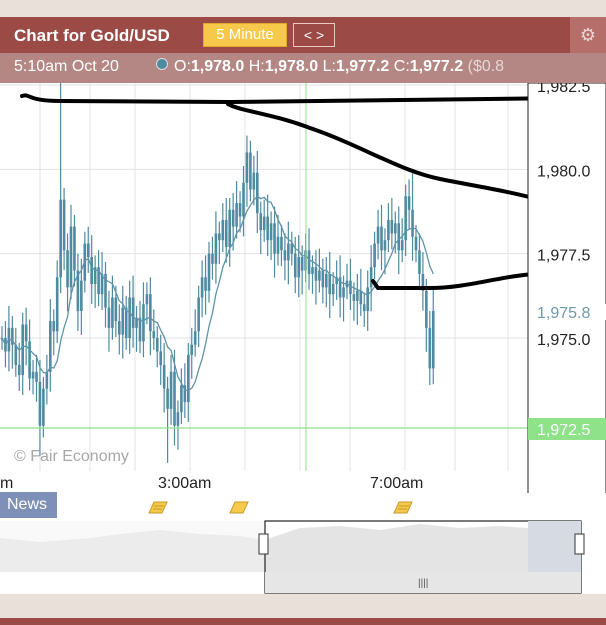 The width and height of the screenshot is (606, 625). Describe the element at coordinates (460, 280) in the screenshot. I see `drawn-support-line` at that location.